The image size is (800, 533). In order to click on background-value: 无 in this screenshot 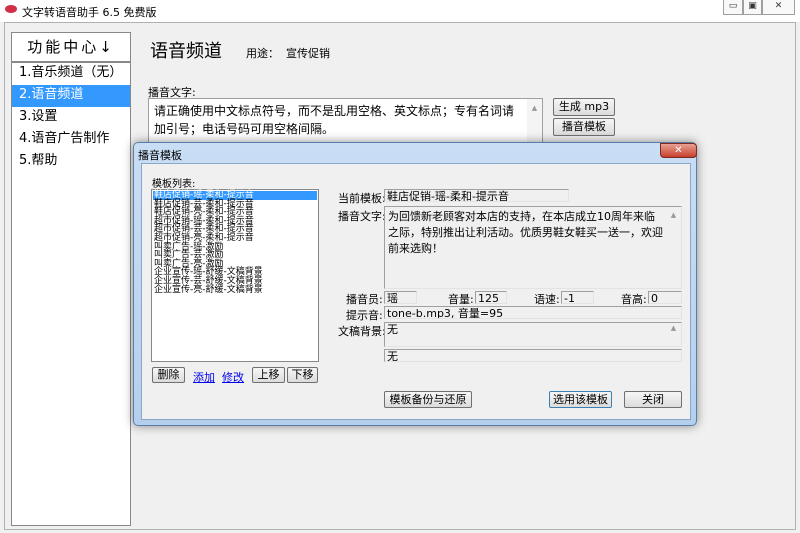, I will do `click(392, 329)`.